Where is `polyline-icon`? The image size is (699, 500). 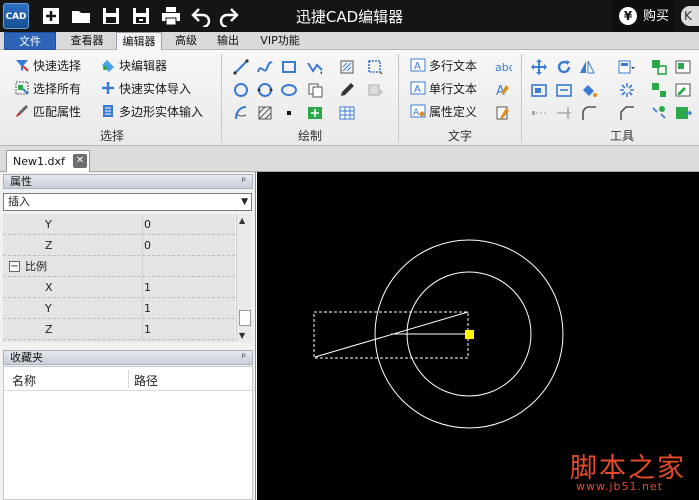 polyline-icon is located at coordinates (315, 67).